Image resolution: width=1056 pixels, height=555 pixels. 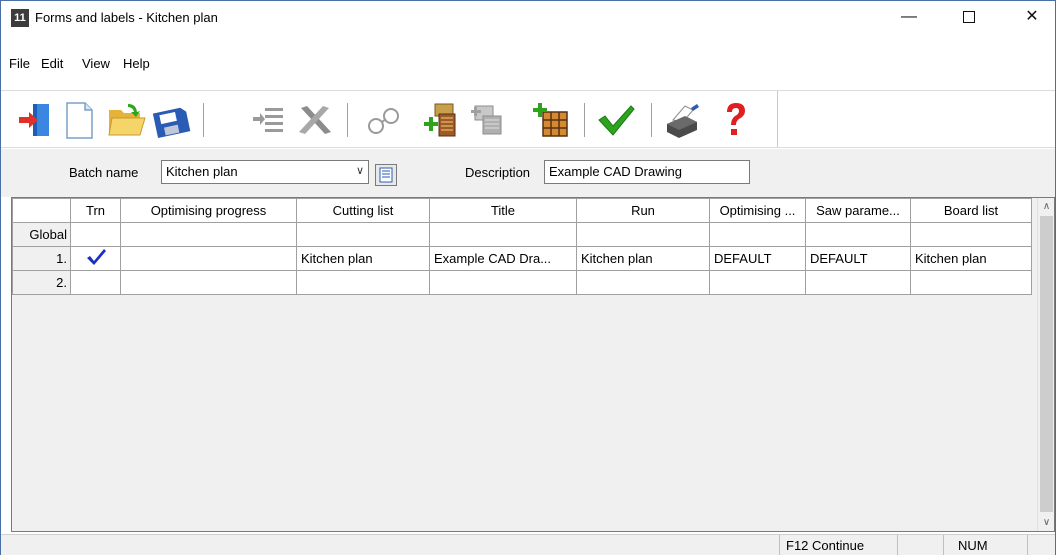 What do you see at coordinates (681, 120) in the screenshot?
I see `printer-icon` at bounding box center [681, 120].